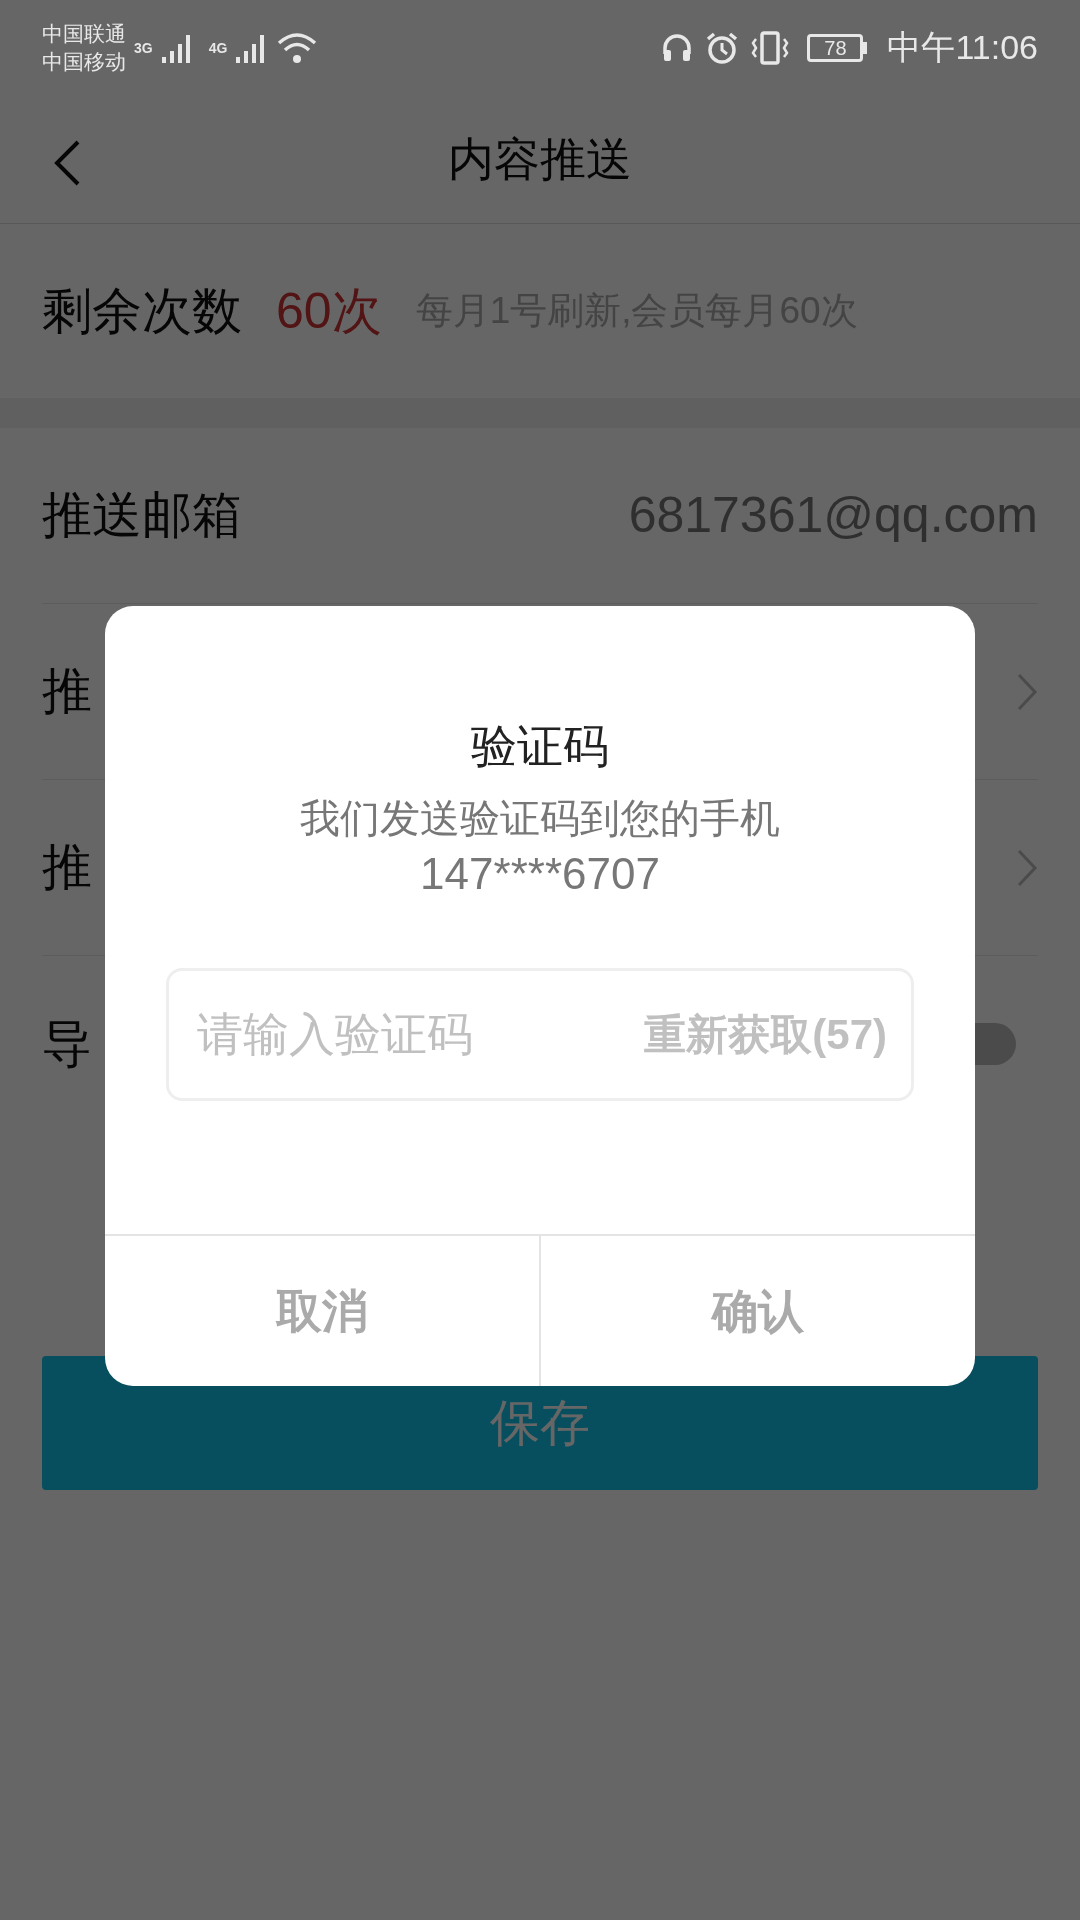  Describe the element at coordinates (962, 47) in the screenshot. I see `clock-time: 中午11:06` at that location.